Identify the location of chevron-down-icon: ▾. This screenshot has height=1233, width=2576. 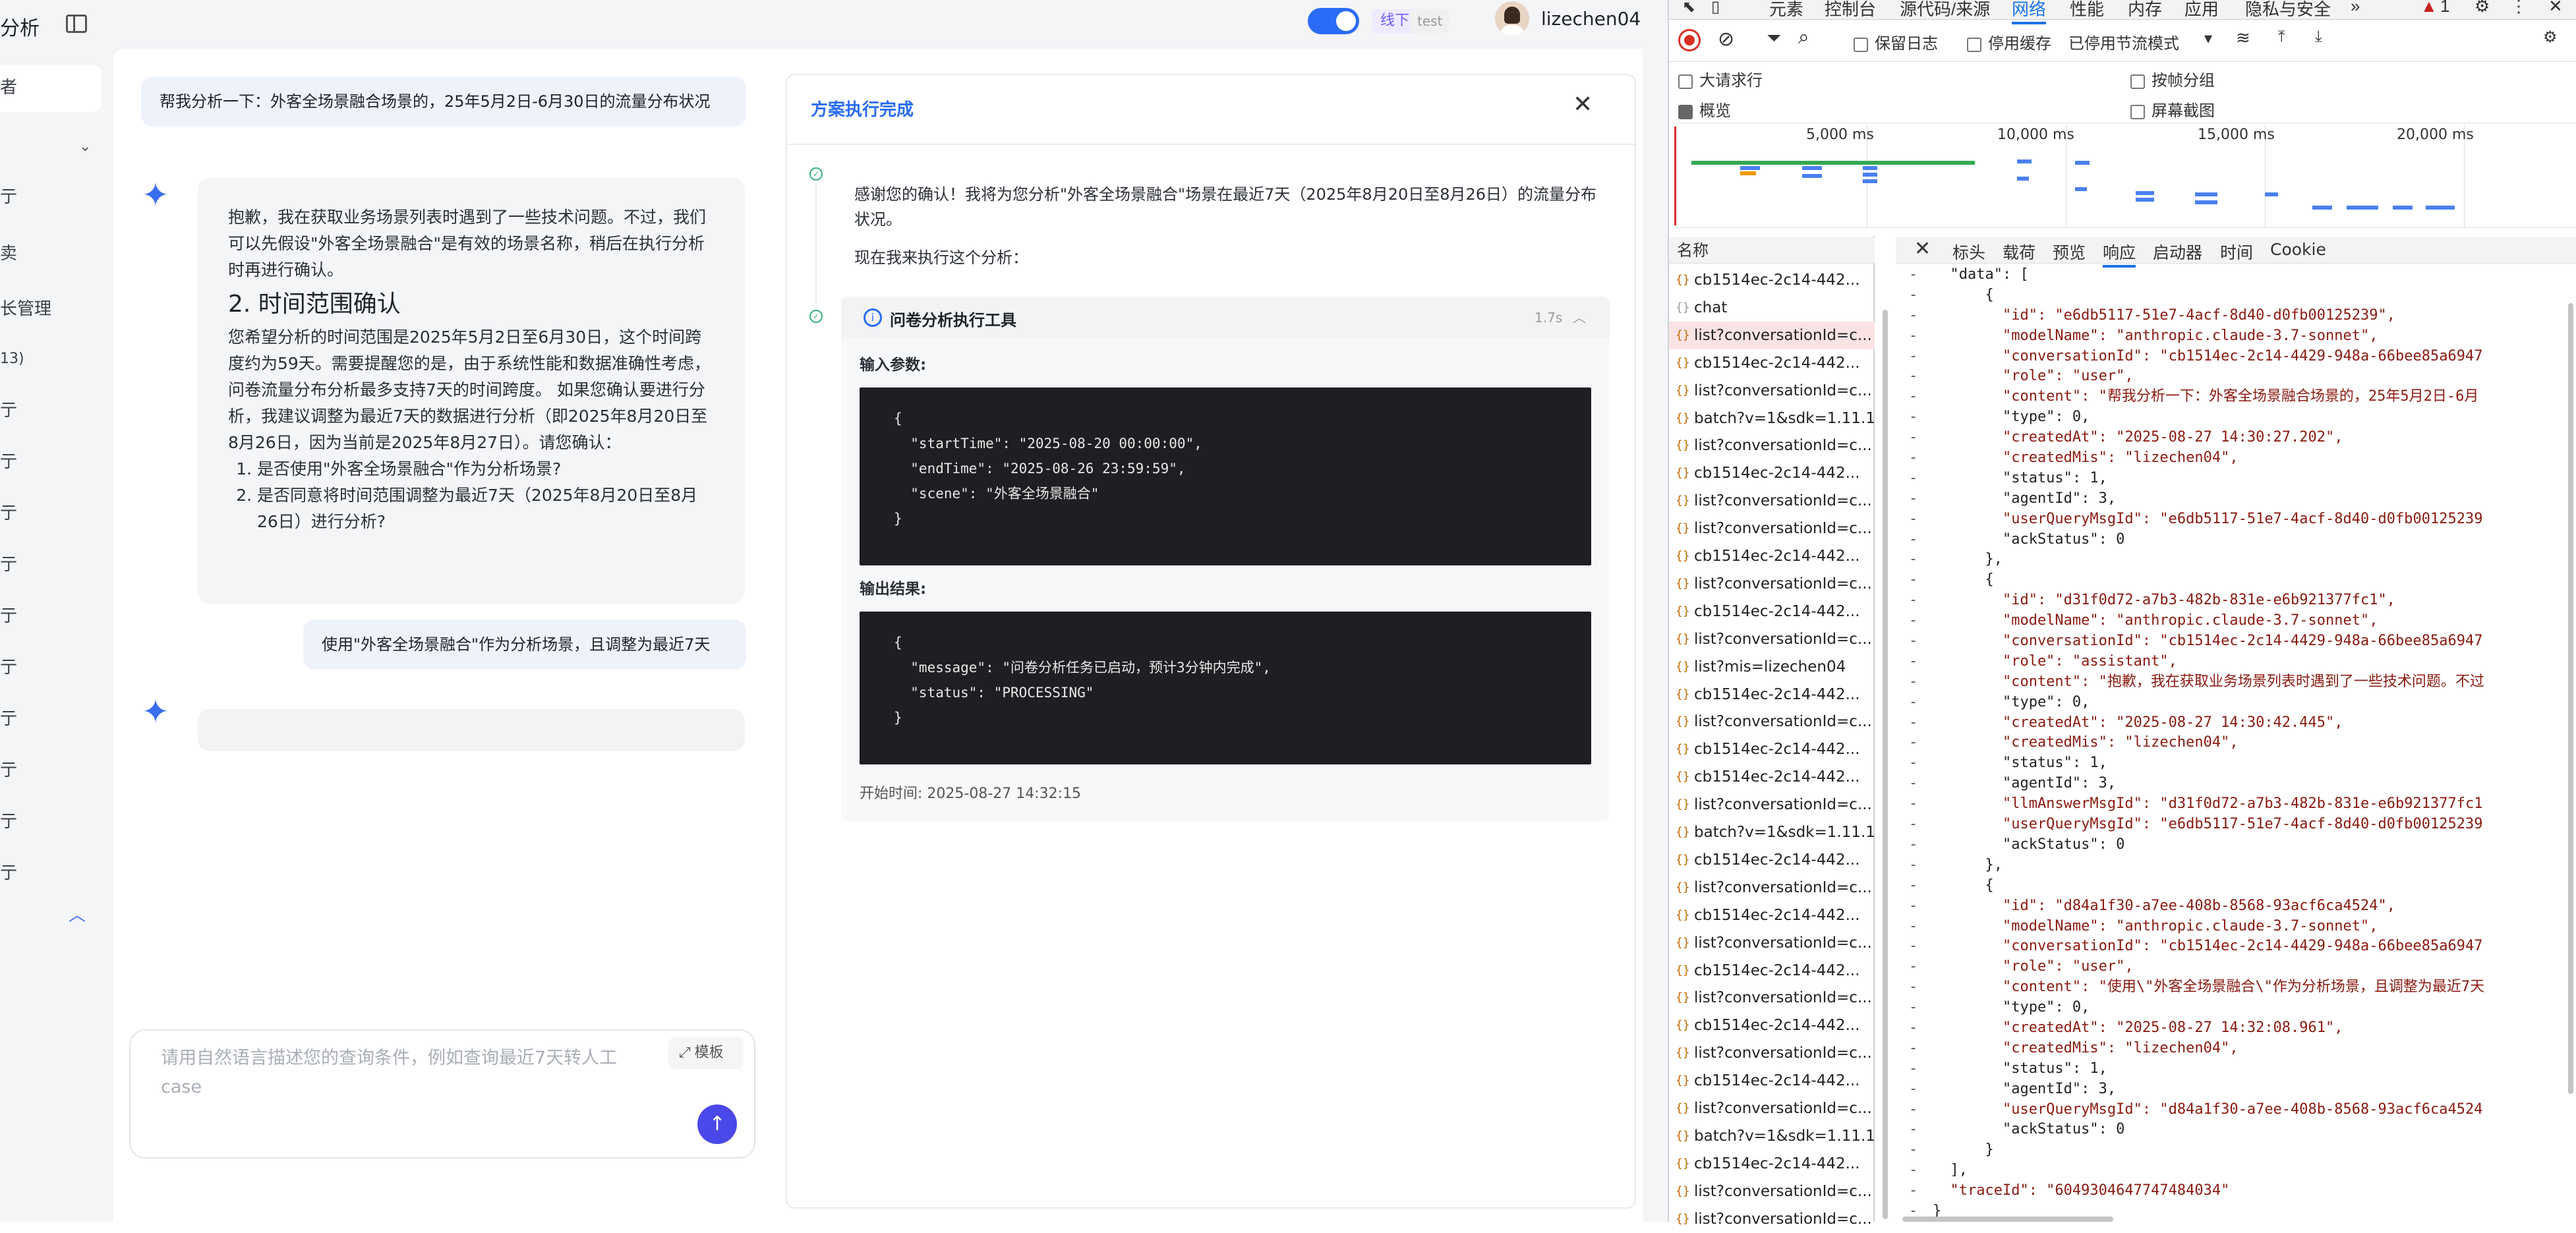
(2208, 38).